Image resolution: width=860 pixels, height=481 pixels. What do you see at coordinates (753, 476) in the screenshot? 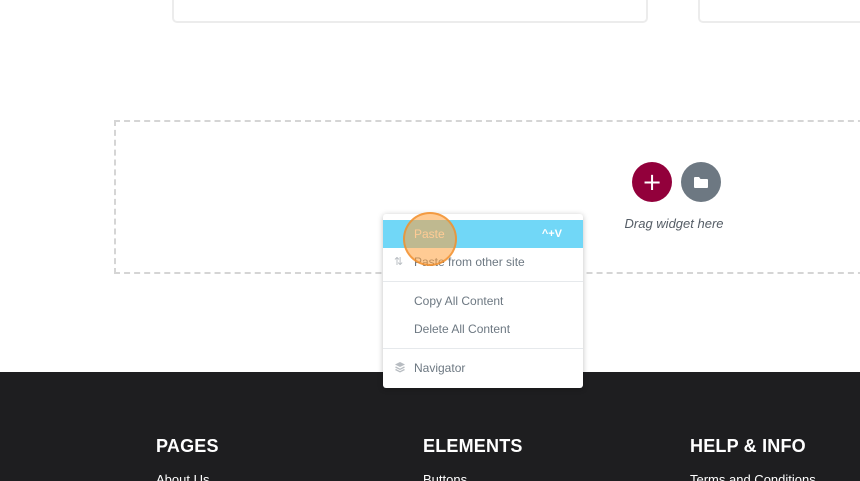
I see `footer-link: Terms and Conditions` at bounding box center [753, 476].